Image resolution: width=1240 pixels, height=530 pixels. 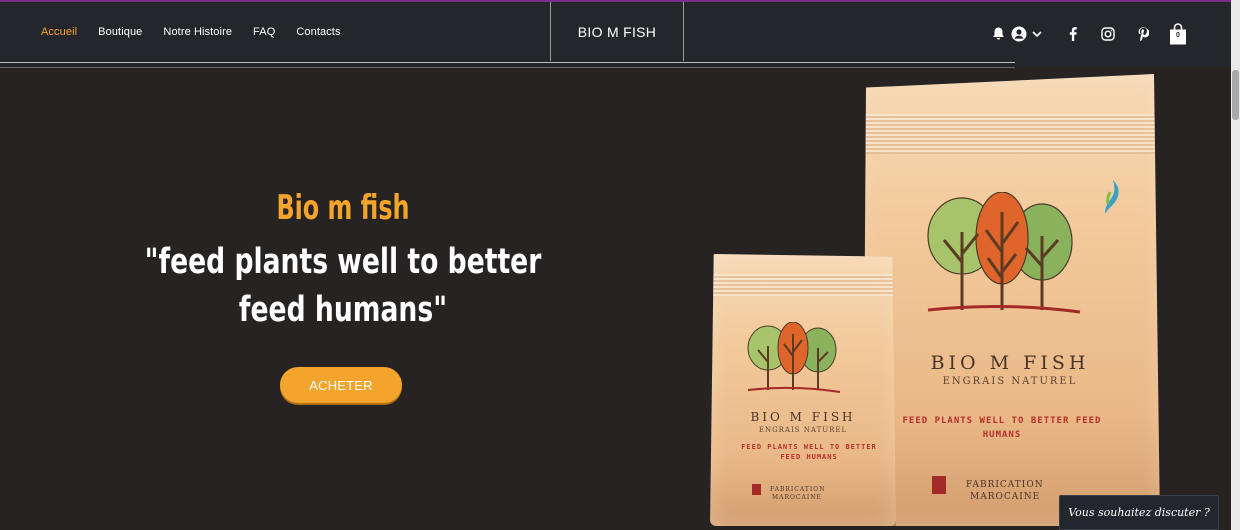 I want to click on hero-title: Bio m fish, so click(x=343, y=208).